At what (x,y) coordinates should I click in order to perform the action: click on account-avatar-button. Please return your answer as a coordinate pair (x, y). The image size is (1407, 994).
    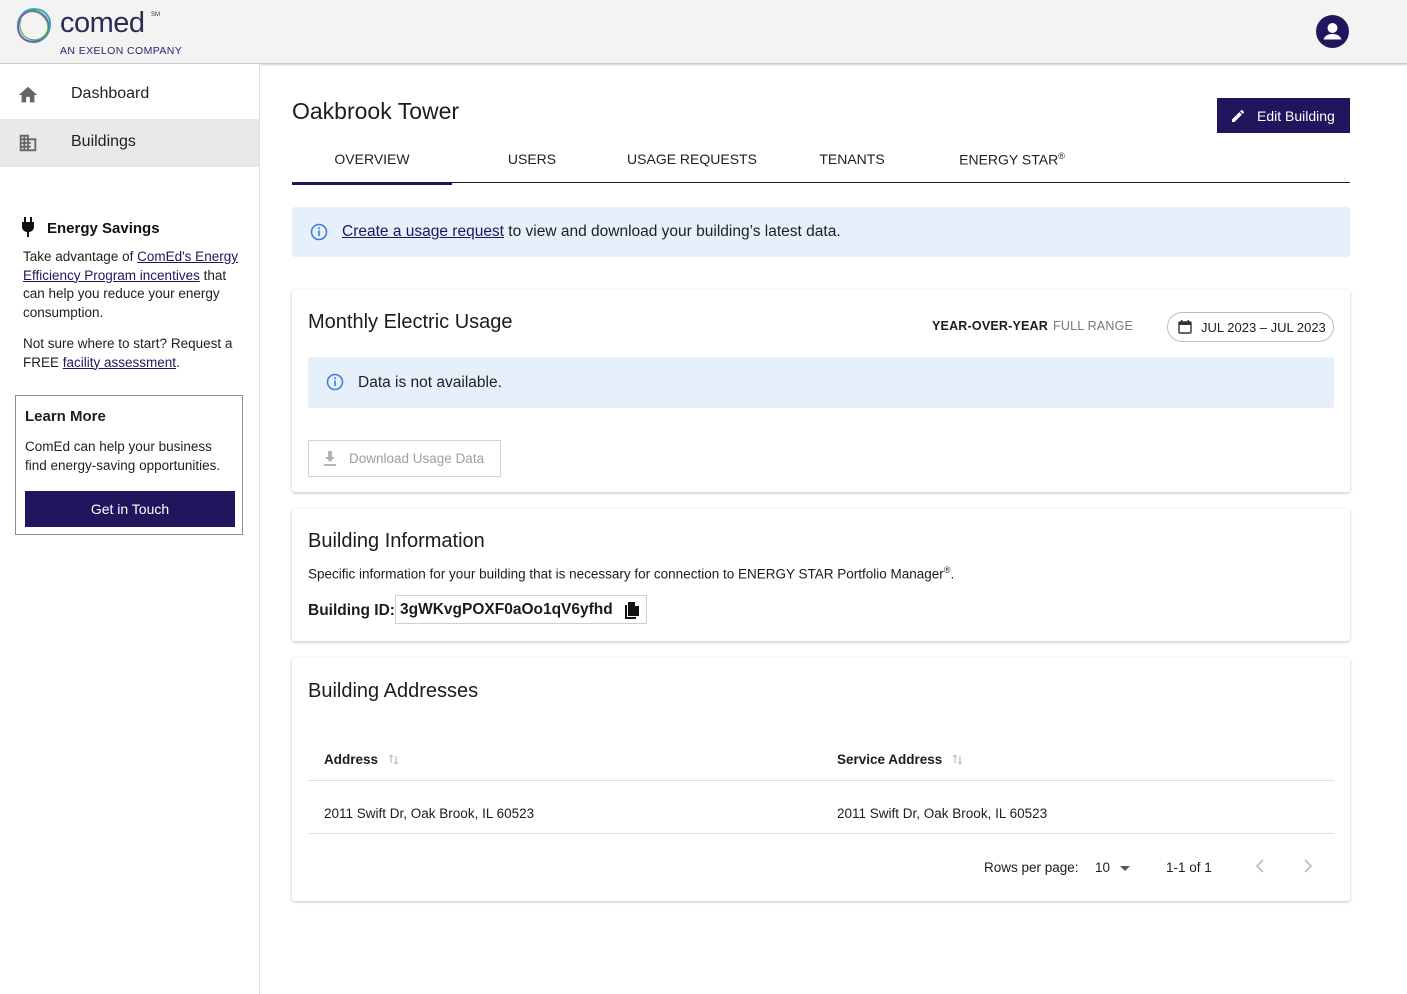
    Looking at the image, I should click on (1332, 31).